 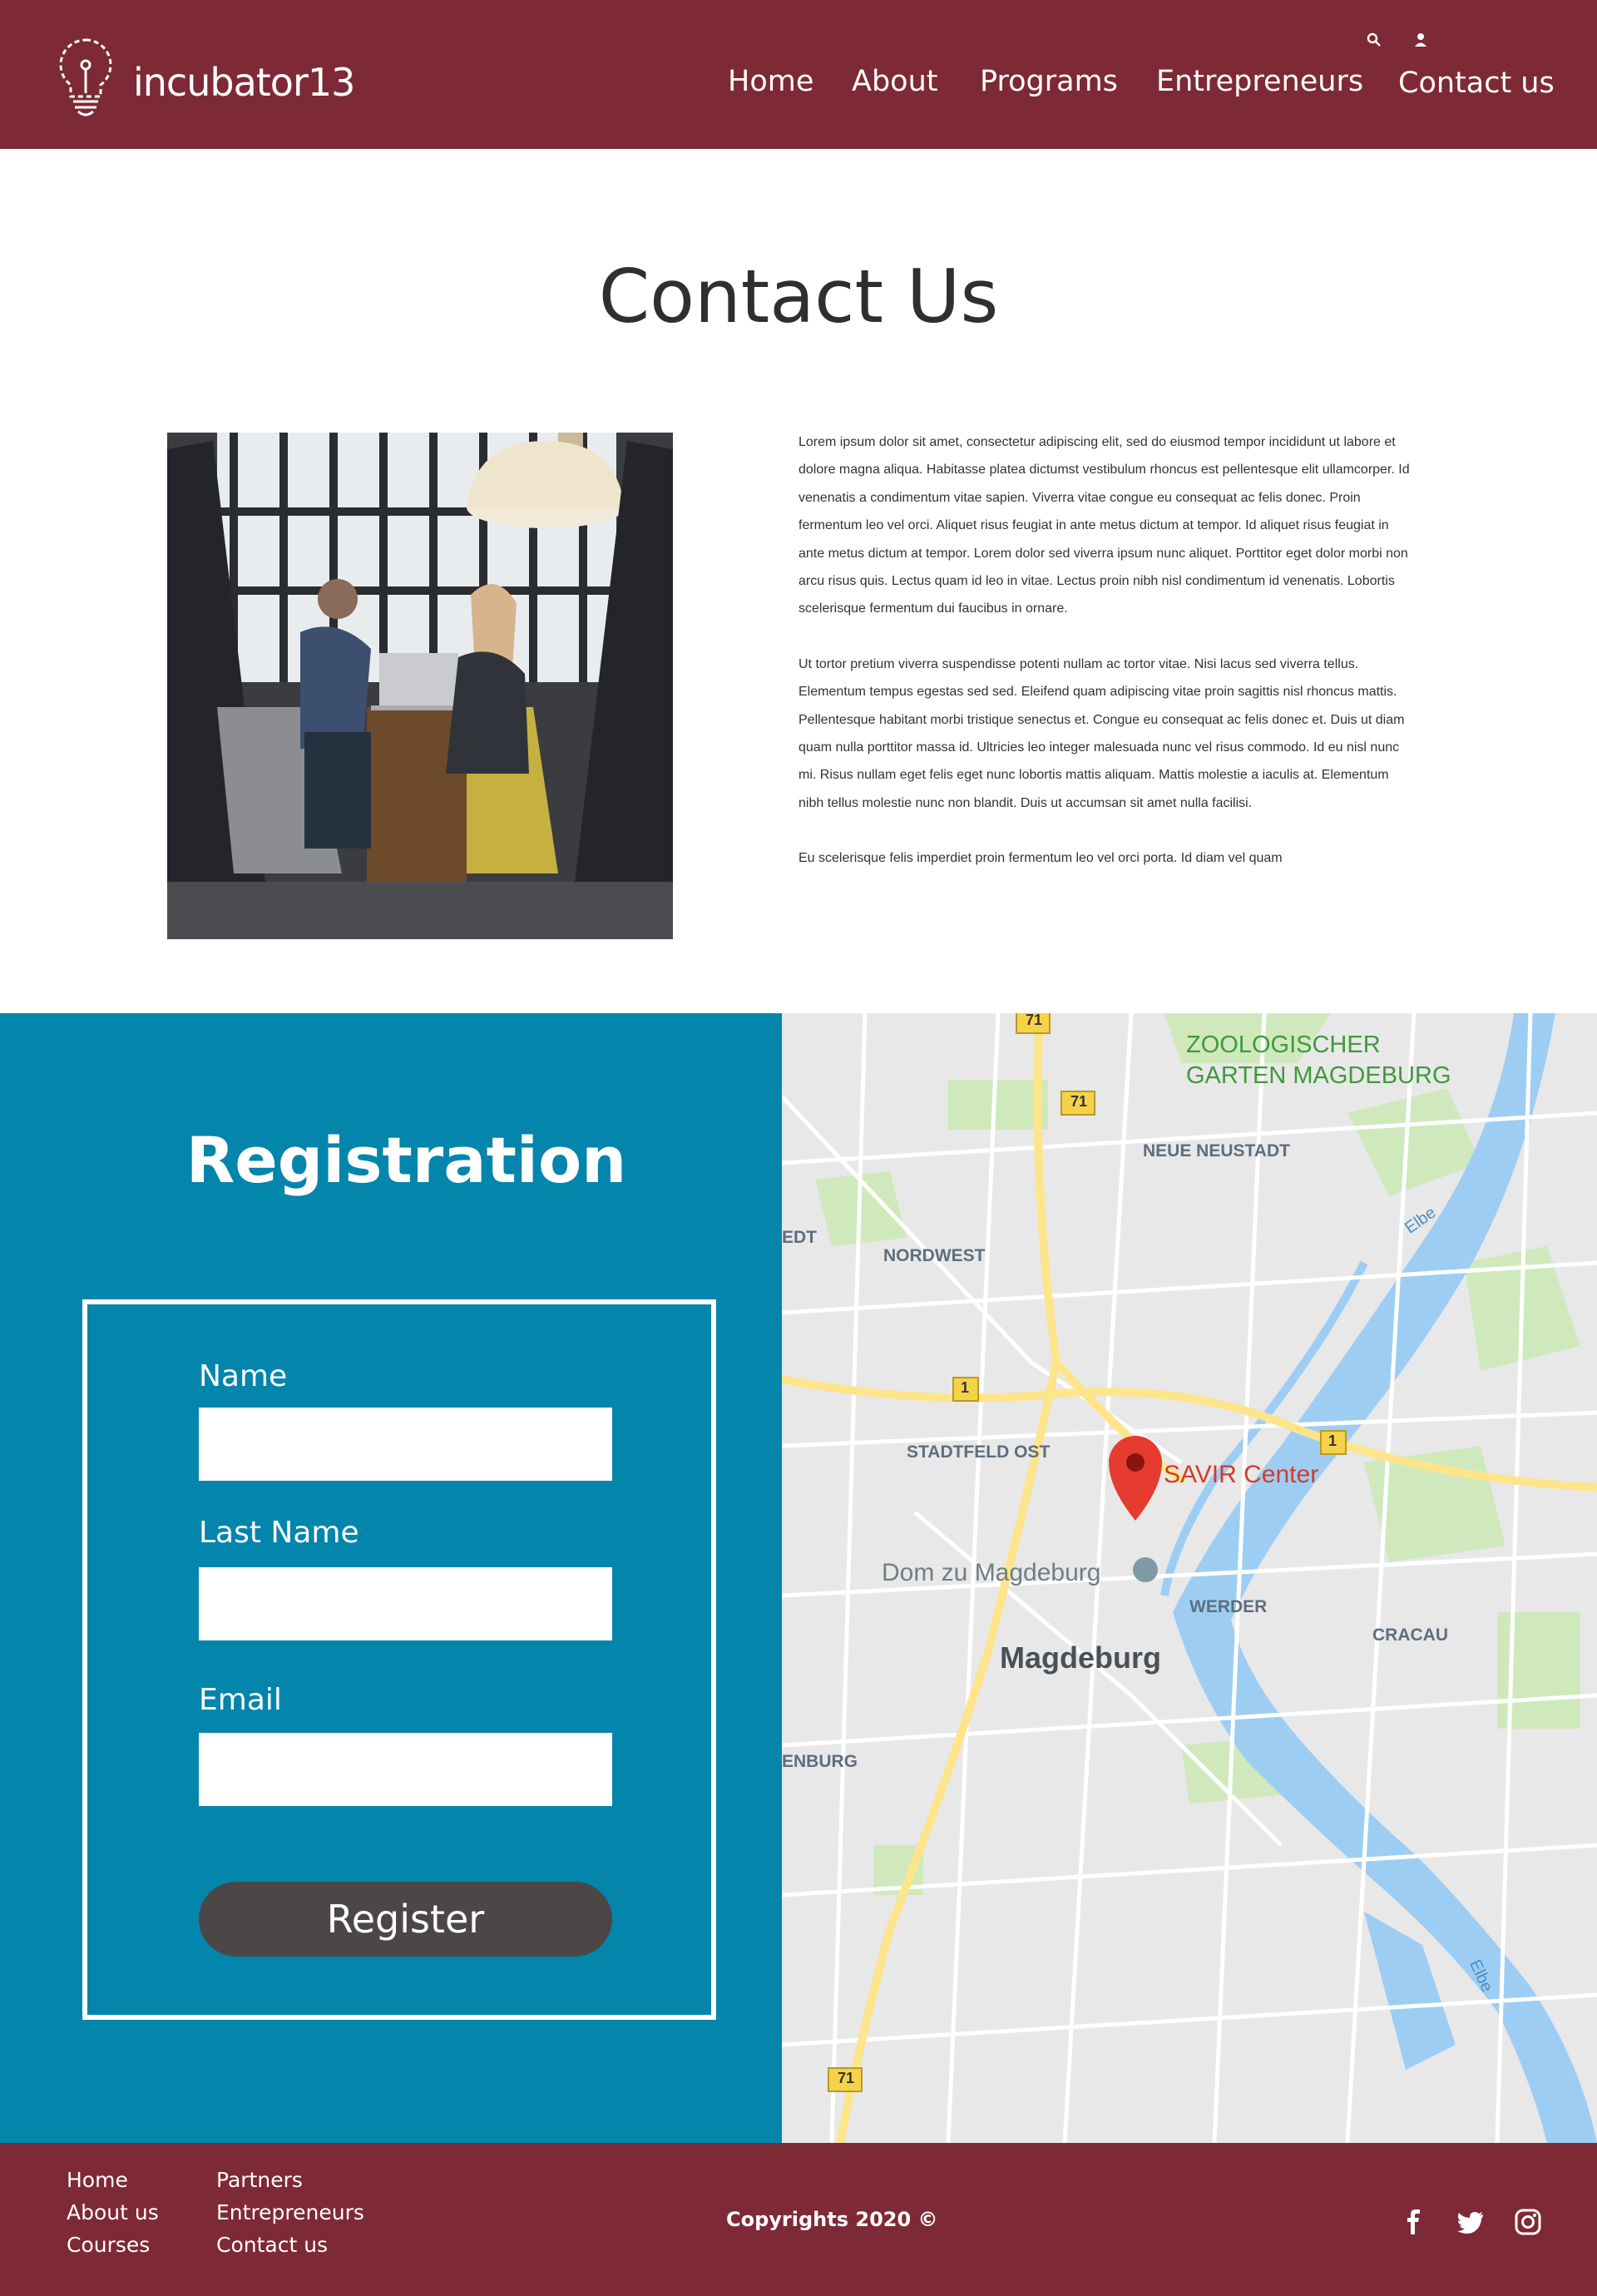 I want to click on map-marker-label: SAVIR Center, so click(x=1241, y=1475).